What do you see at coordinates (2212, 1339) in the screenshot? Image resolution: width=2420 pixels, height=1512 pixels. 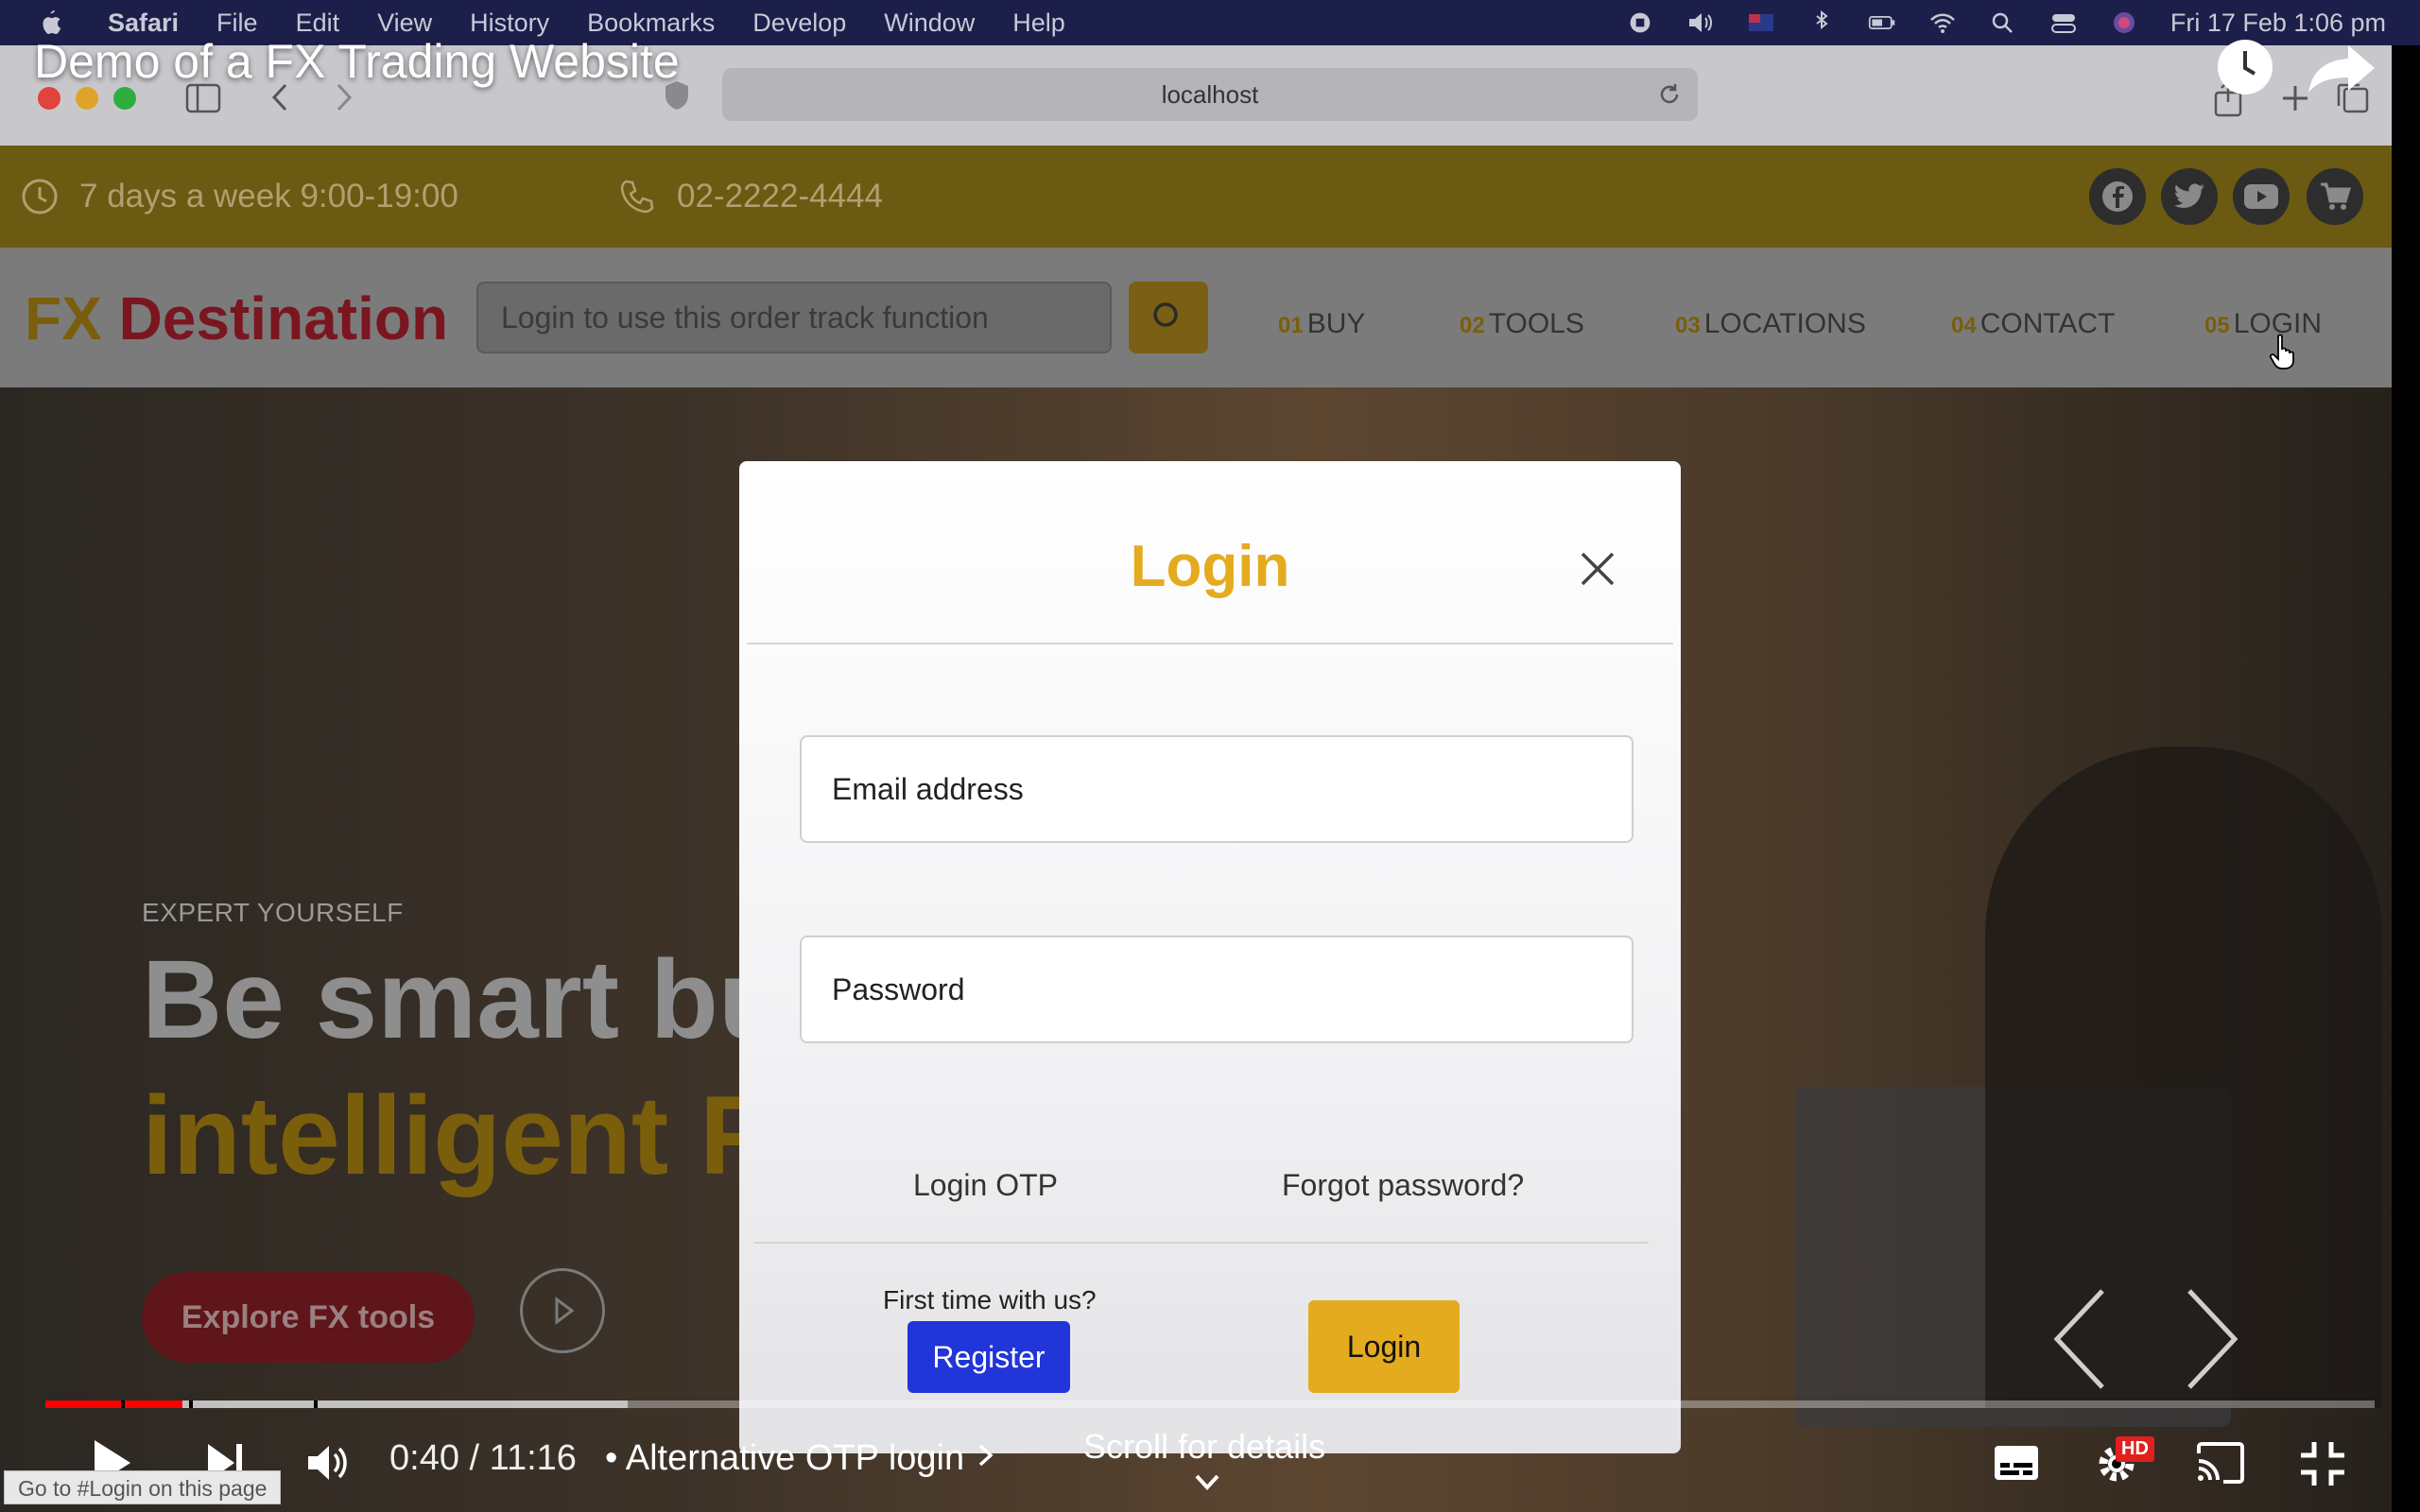 I see `carousel-next-icon` at bounding box center [2212, 1339].